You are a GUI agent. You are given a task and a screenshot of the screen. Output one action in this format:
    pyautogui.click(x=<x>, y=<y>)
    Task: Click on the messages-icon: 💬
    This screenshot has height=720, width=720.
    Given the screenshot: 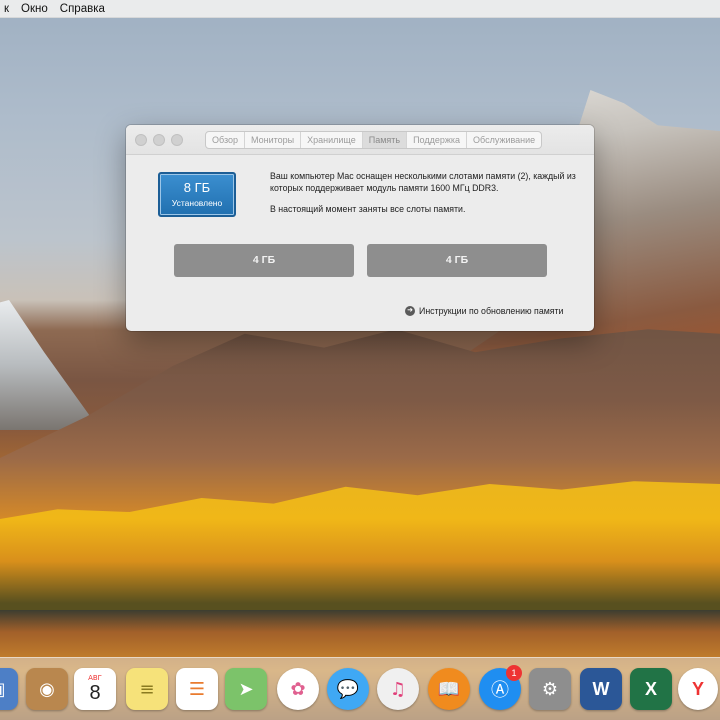 What is the action you would take?
    pyautogui.click(x=348, y=689)
    